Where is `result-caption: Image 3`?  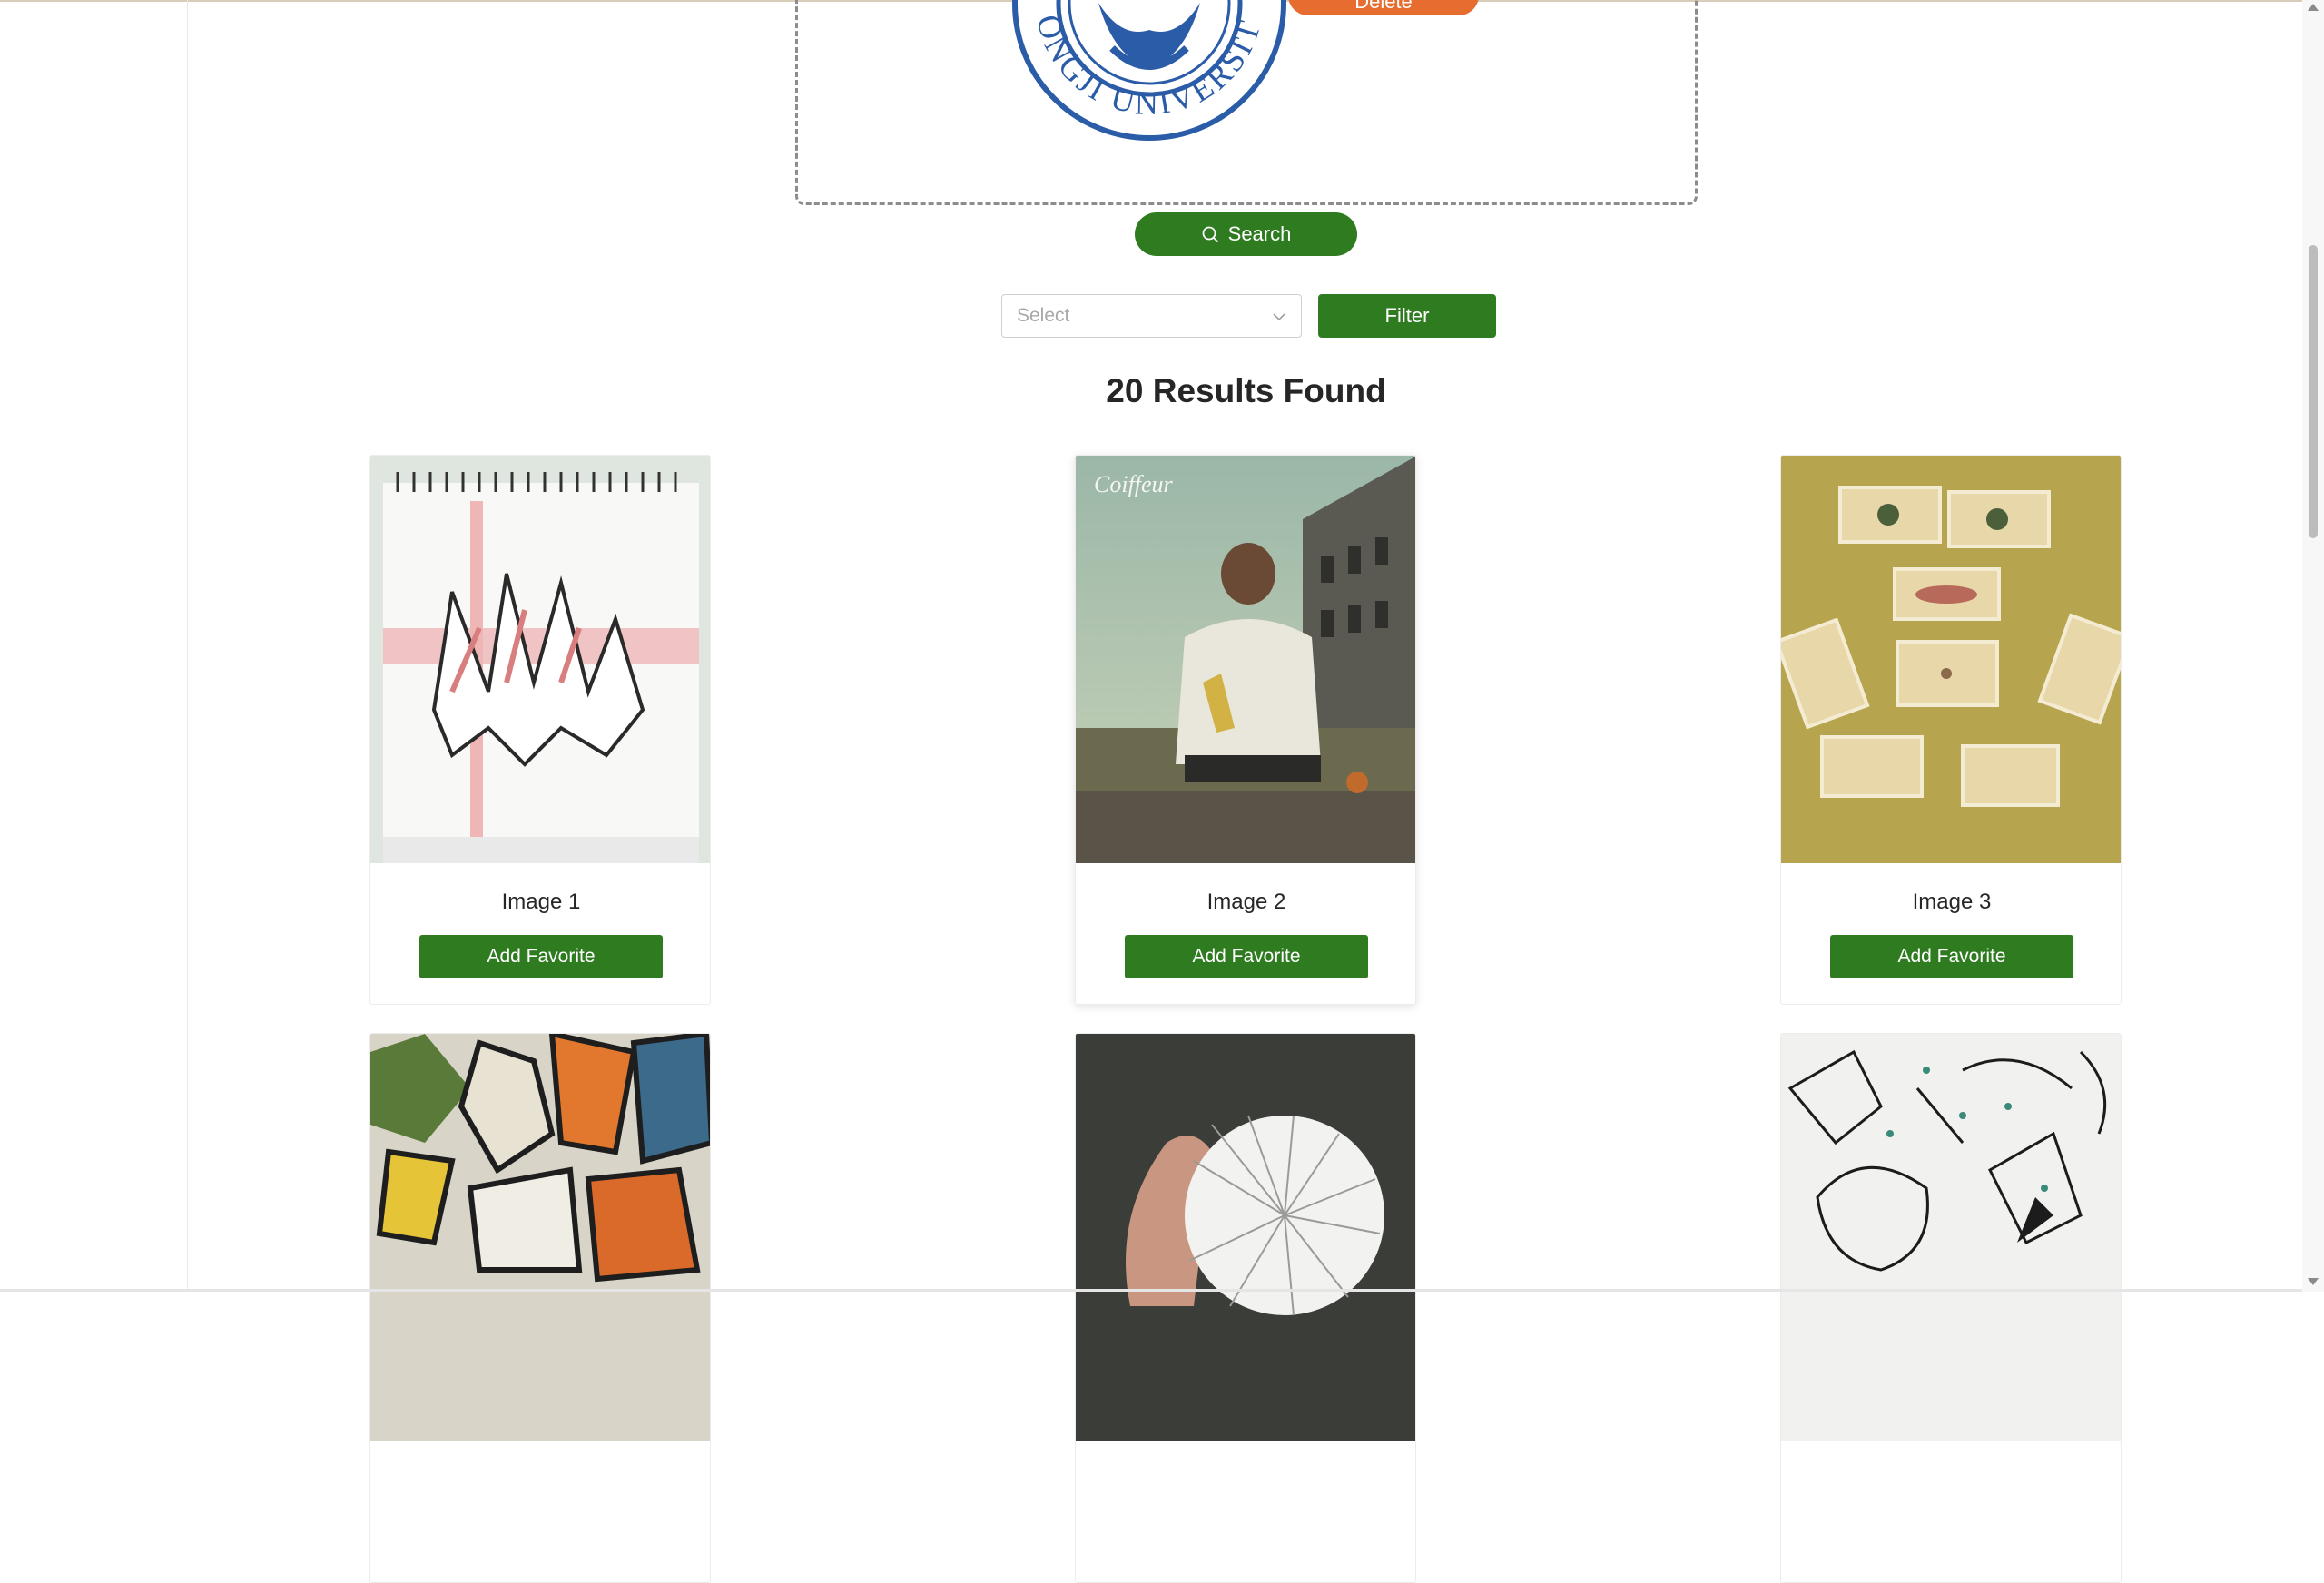
result-caption: Image 3 is located at coordinates (1952, 902).